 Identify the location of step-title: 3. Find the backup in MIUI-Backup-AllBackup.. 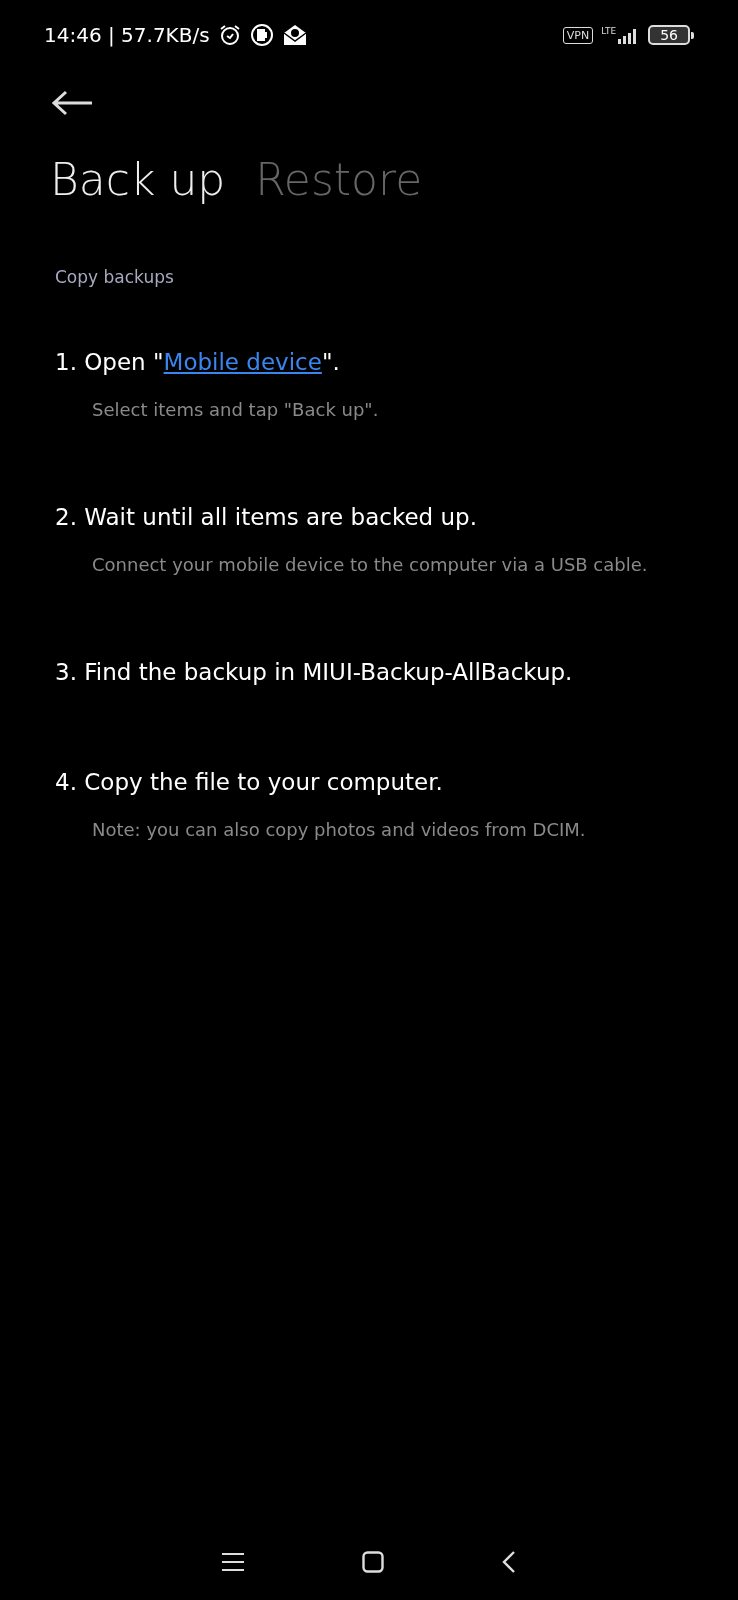
(314, 672).